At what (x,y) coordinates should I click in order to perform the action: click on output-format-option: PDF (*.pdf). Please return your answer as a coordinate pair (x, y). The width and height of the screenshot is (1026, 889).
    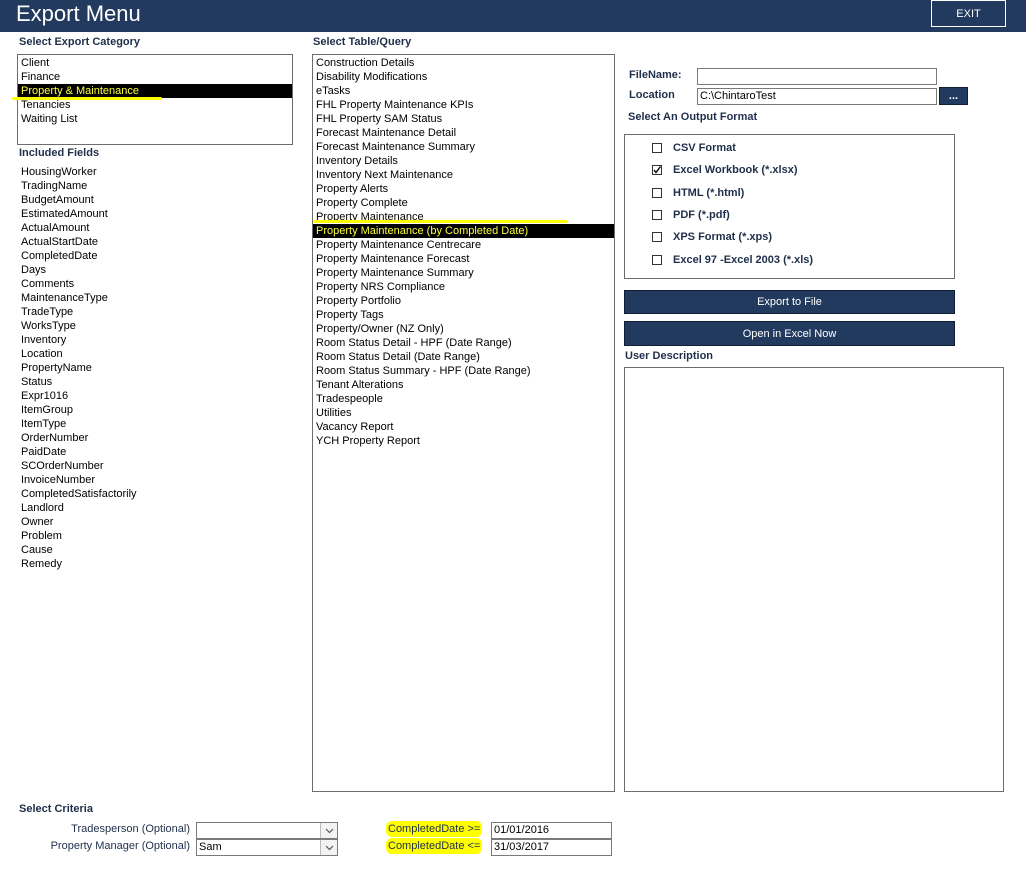
    Looking at the image, I should click on (691, 215).